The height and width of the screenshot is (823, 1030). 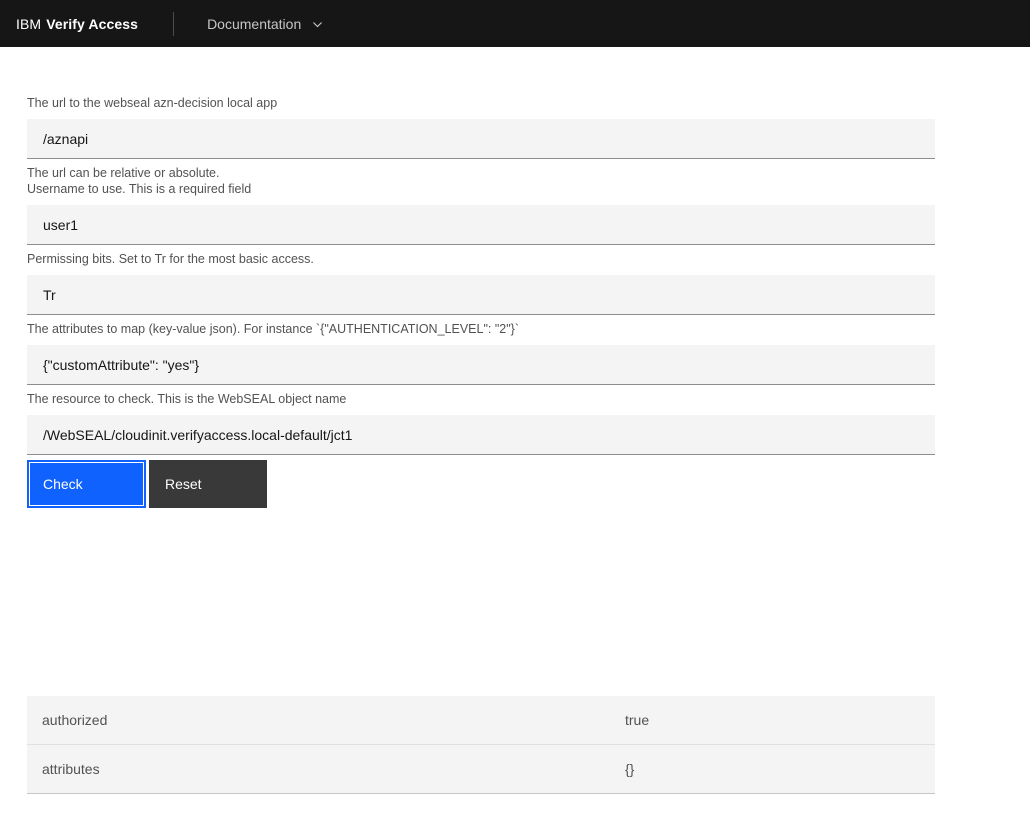 I want to click on nav-documentation: Documentation, so click(x=265, y=24).